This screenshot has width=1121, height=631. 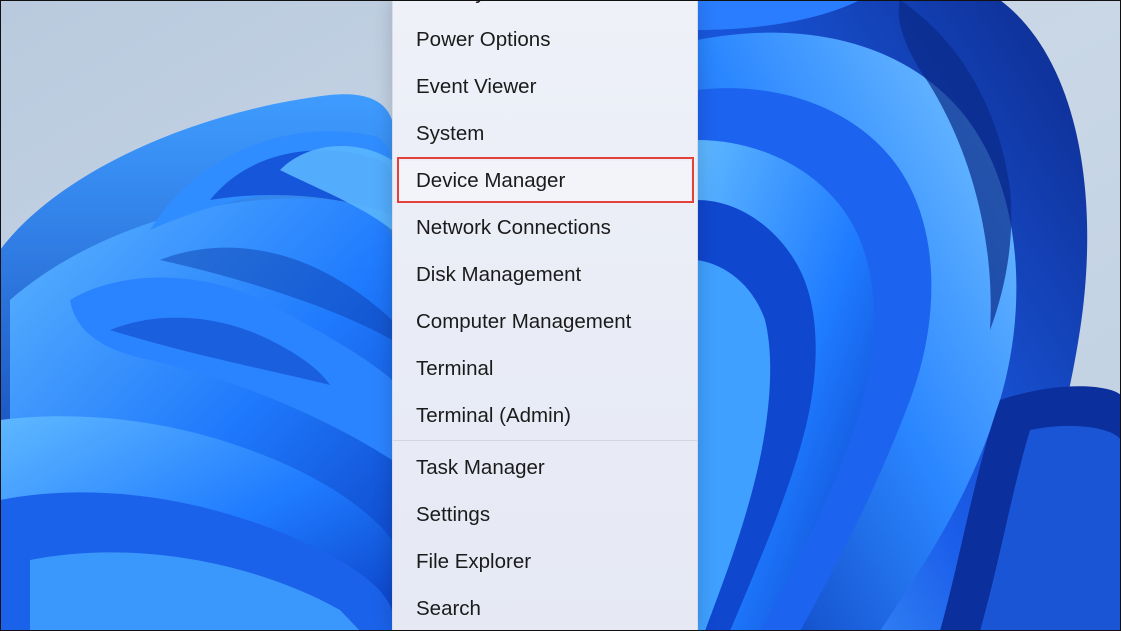 I want to click on menu-item-task-manager: Task Manager, so click(x=545, y=468).